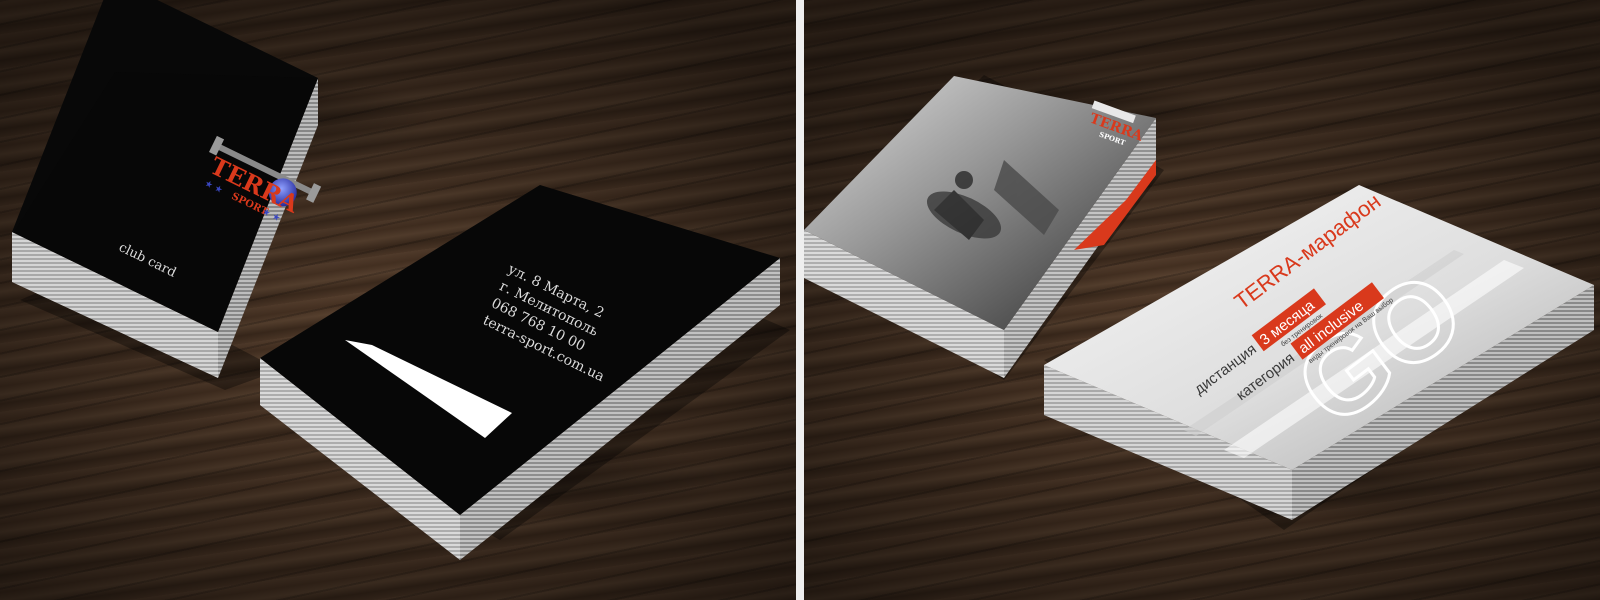  I want to click on panel-divider, so click(800, 300).